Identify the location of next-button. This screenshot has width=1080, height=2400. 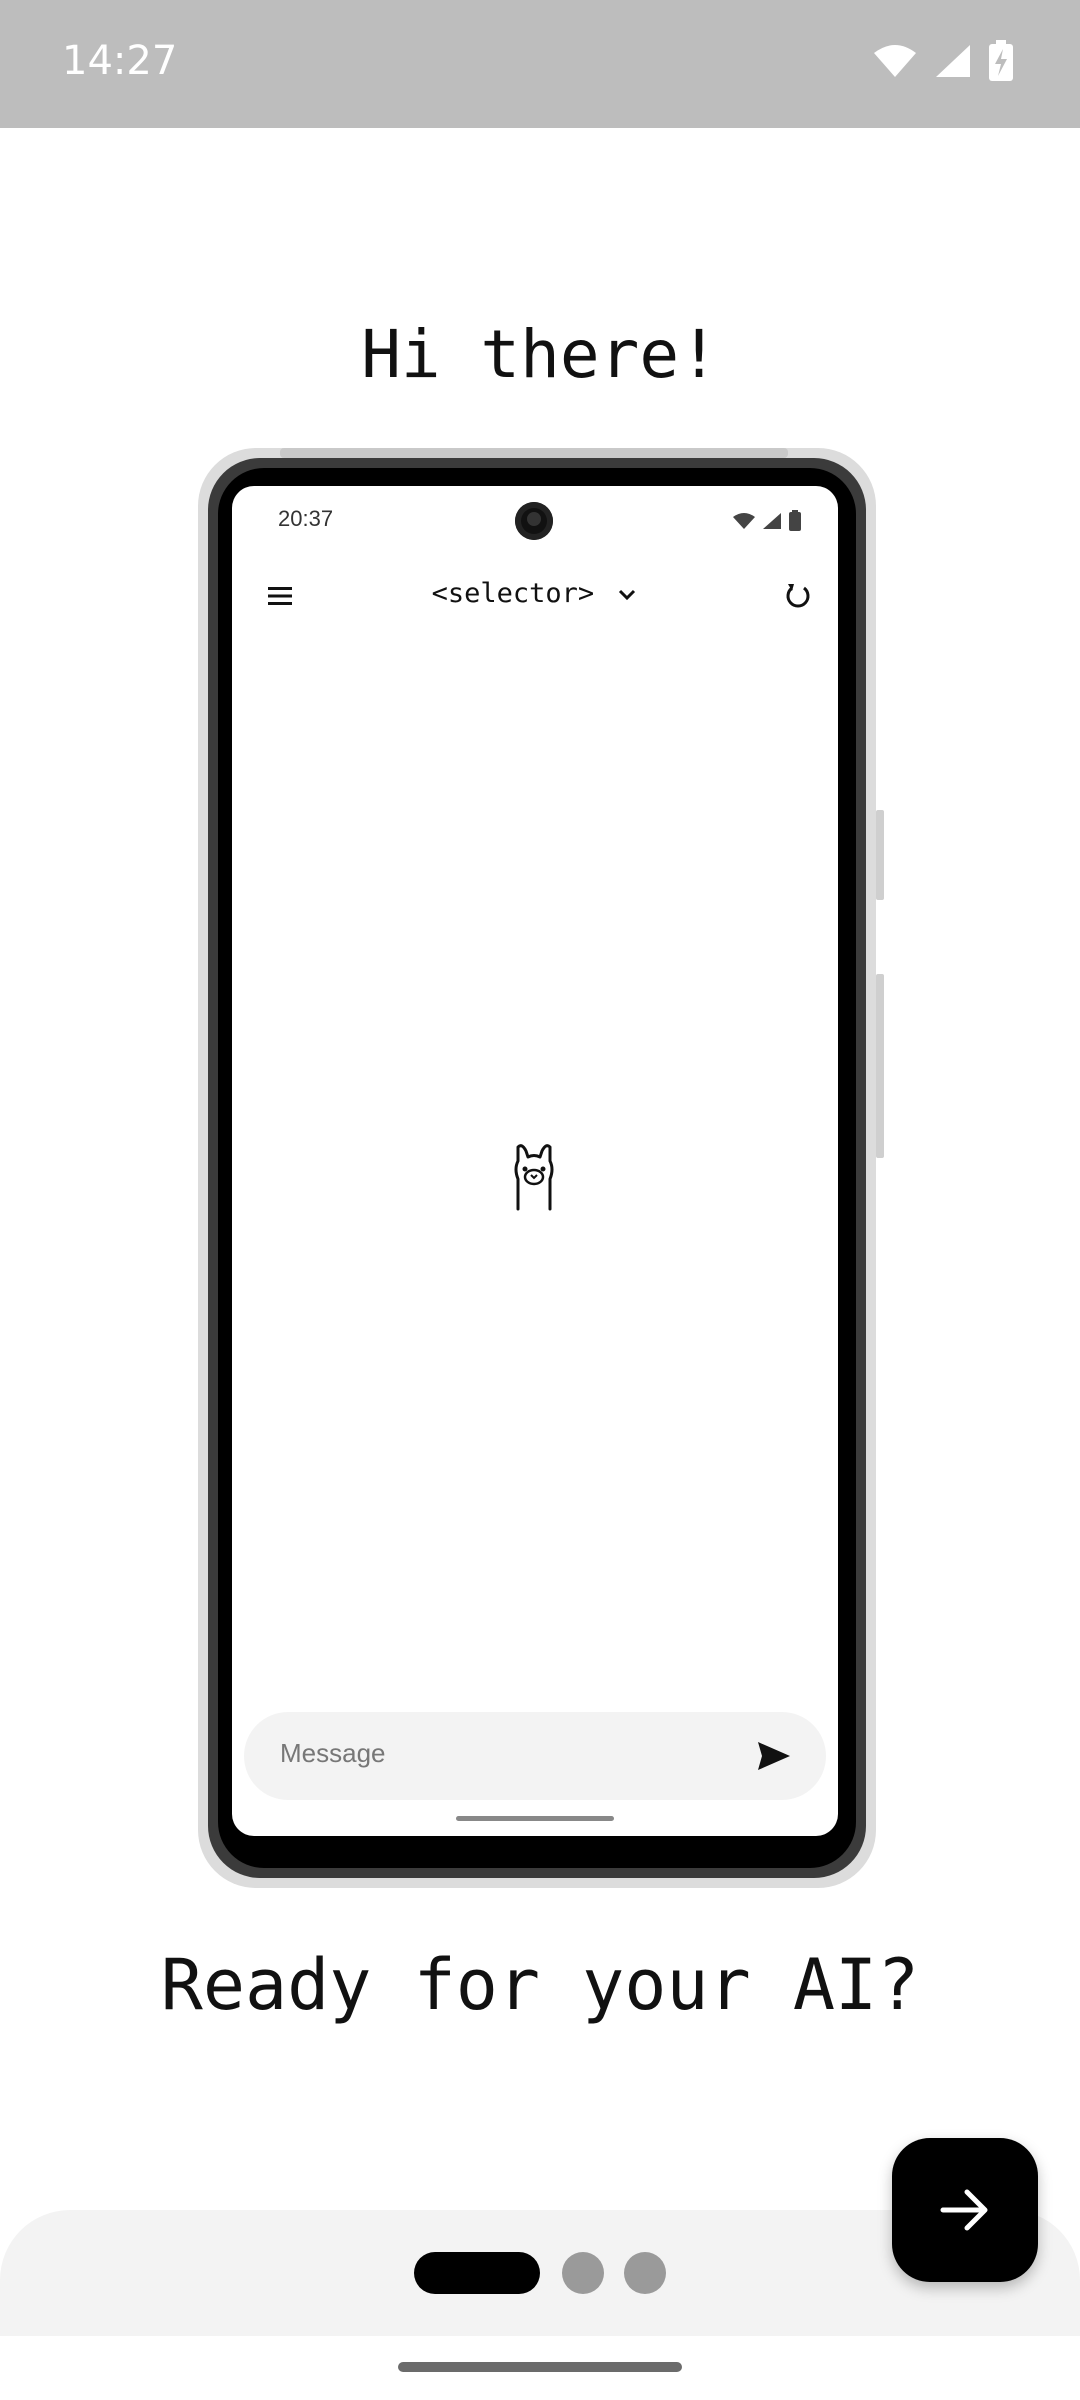
(965, 2210).